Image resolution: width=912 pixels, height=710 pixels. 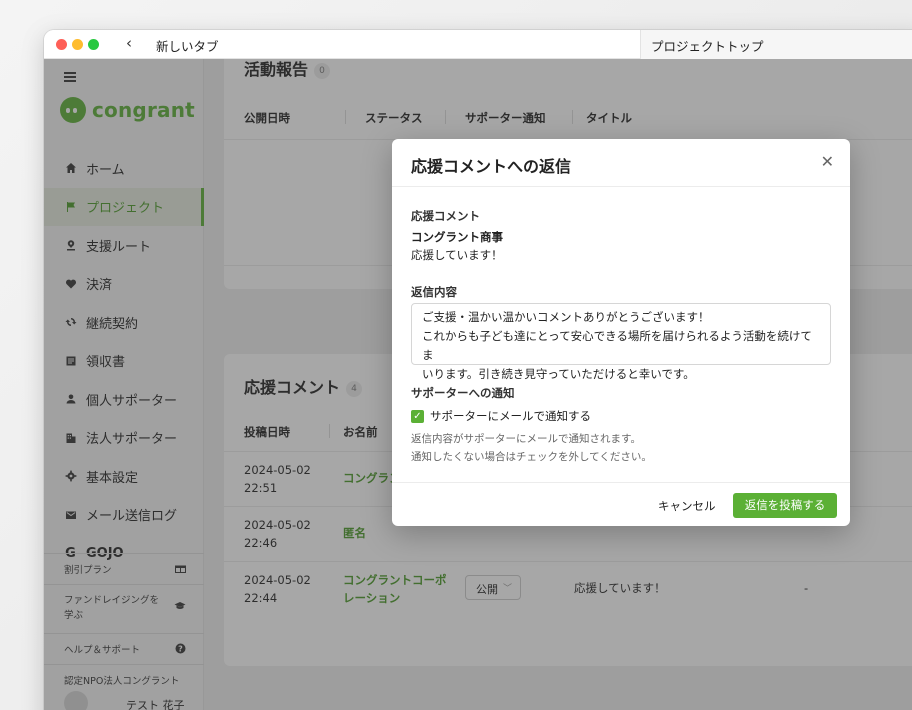 I want to click on cancel-button: キャンセル, so click(x=687, y=506).